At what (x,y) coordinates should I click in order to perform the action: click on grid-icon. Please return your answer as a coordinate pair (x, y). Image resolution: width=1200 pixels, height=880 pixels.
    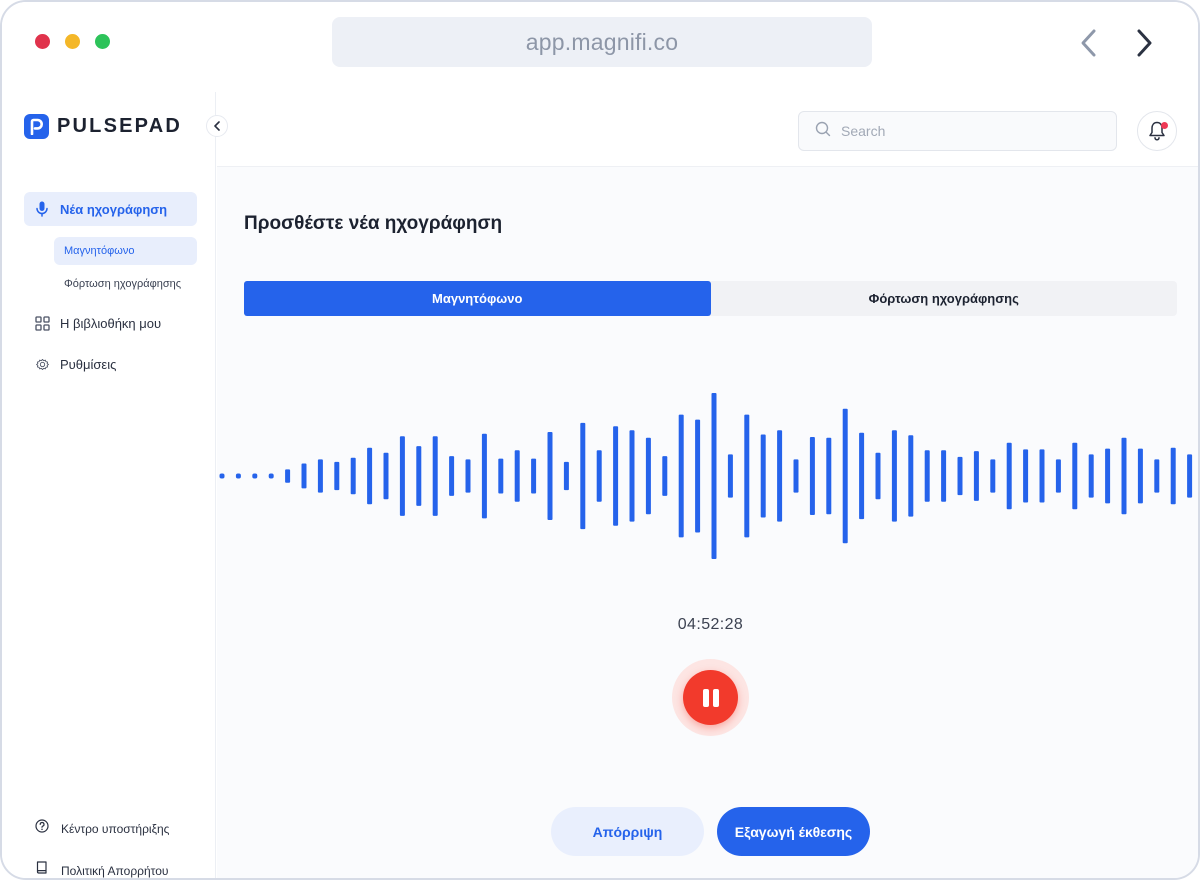
    Looking at the image, I should click on (42, 323).